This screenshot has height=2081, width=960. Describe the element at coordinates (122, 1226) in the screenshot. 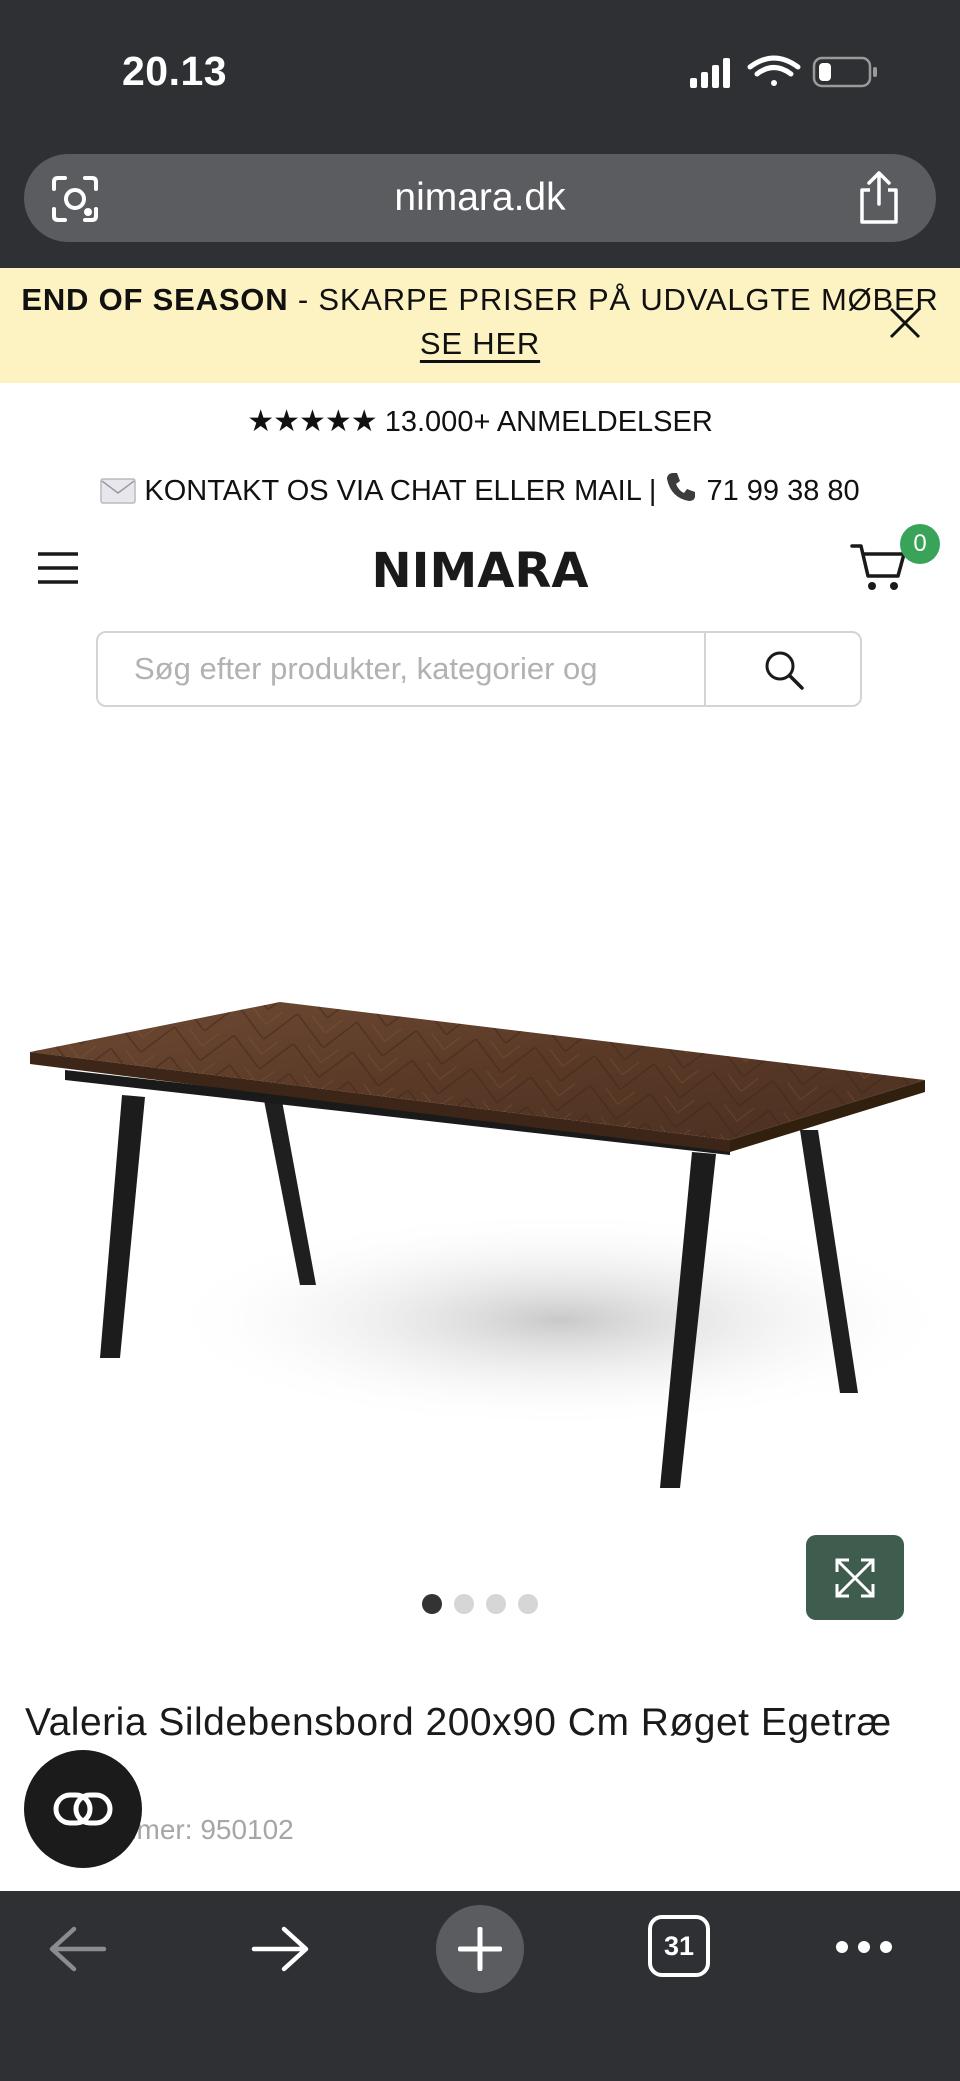

I see `table-leg` at that location.